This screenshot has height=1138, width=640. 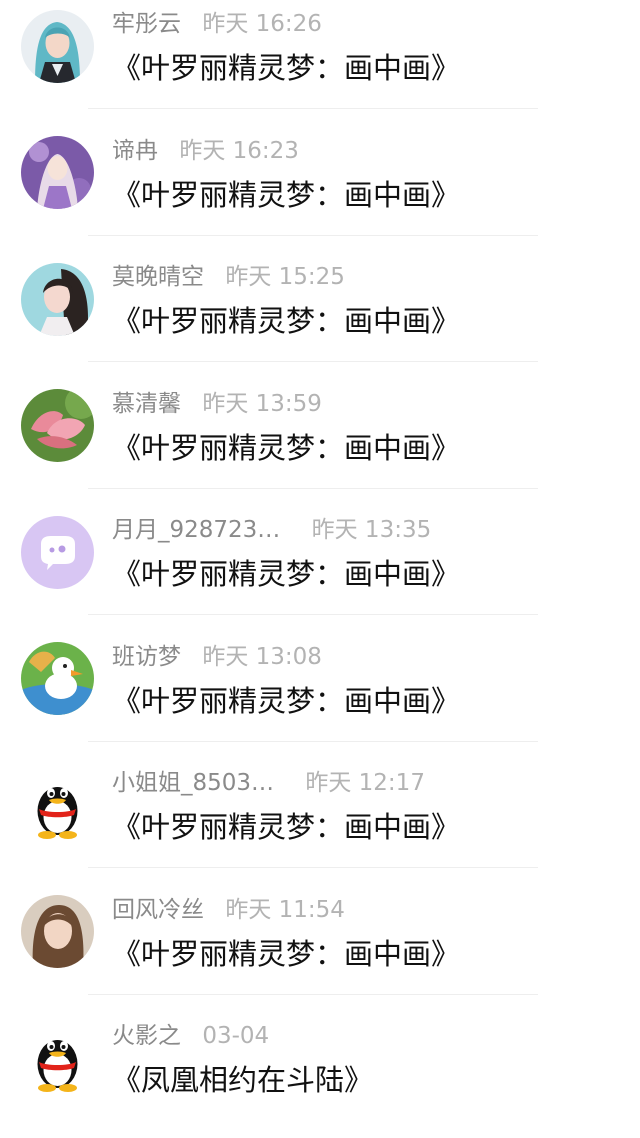 What do you see at coordinates (57, 46) in the screenshot?
I see `anime-girl-teal-hair-avatar` at bounding box center [57, 46].